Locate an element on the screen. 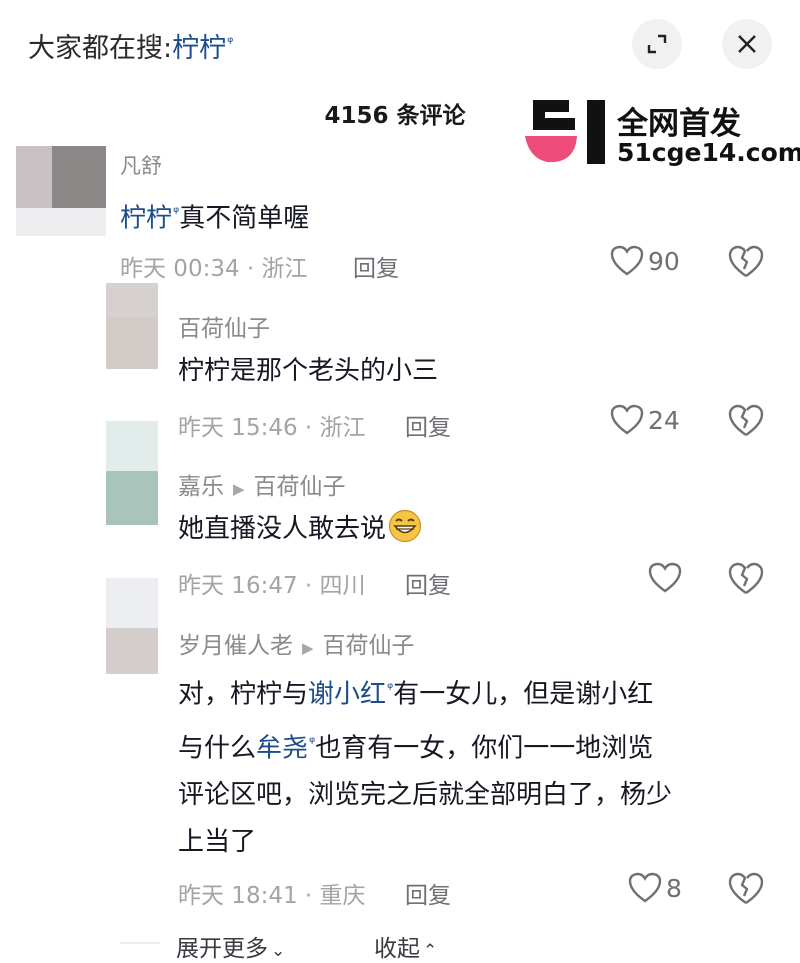 The height and width of the screenshot is (963, 800). like-button: 24 is located at coordinates (645, 420).